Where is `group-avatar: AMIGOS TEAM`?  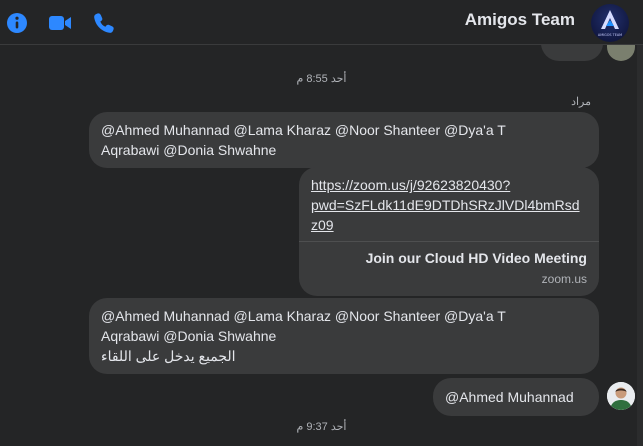
group-avatar: AMIGOS TEAM is located at coordinates (610, 23).